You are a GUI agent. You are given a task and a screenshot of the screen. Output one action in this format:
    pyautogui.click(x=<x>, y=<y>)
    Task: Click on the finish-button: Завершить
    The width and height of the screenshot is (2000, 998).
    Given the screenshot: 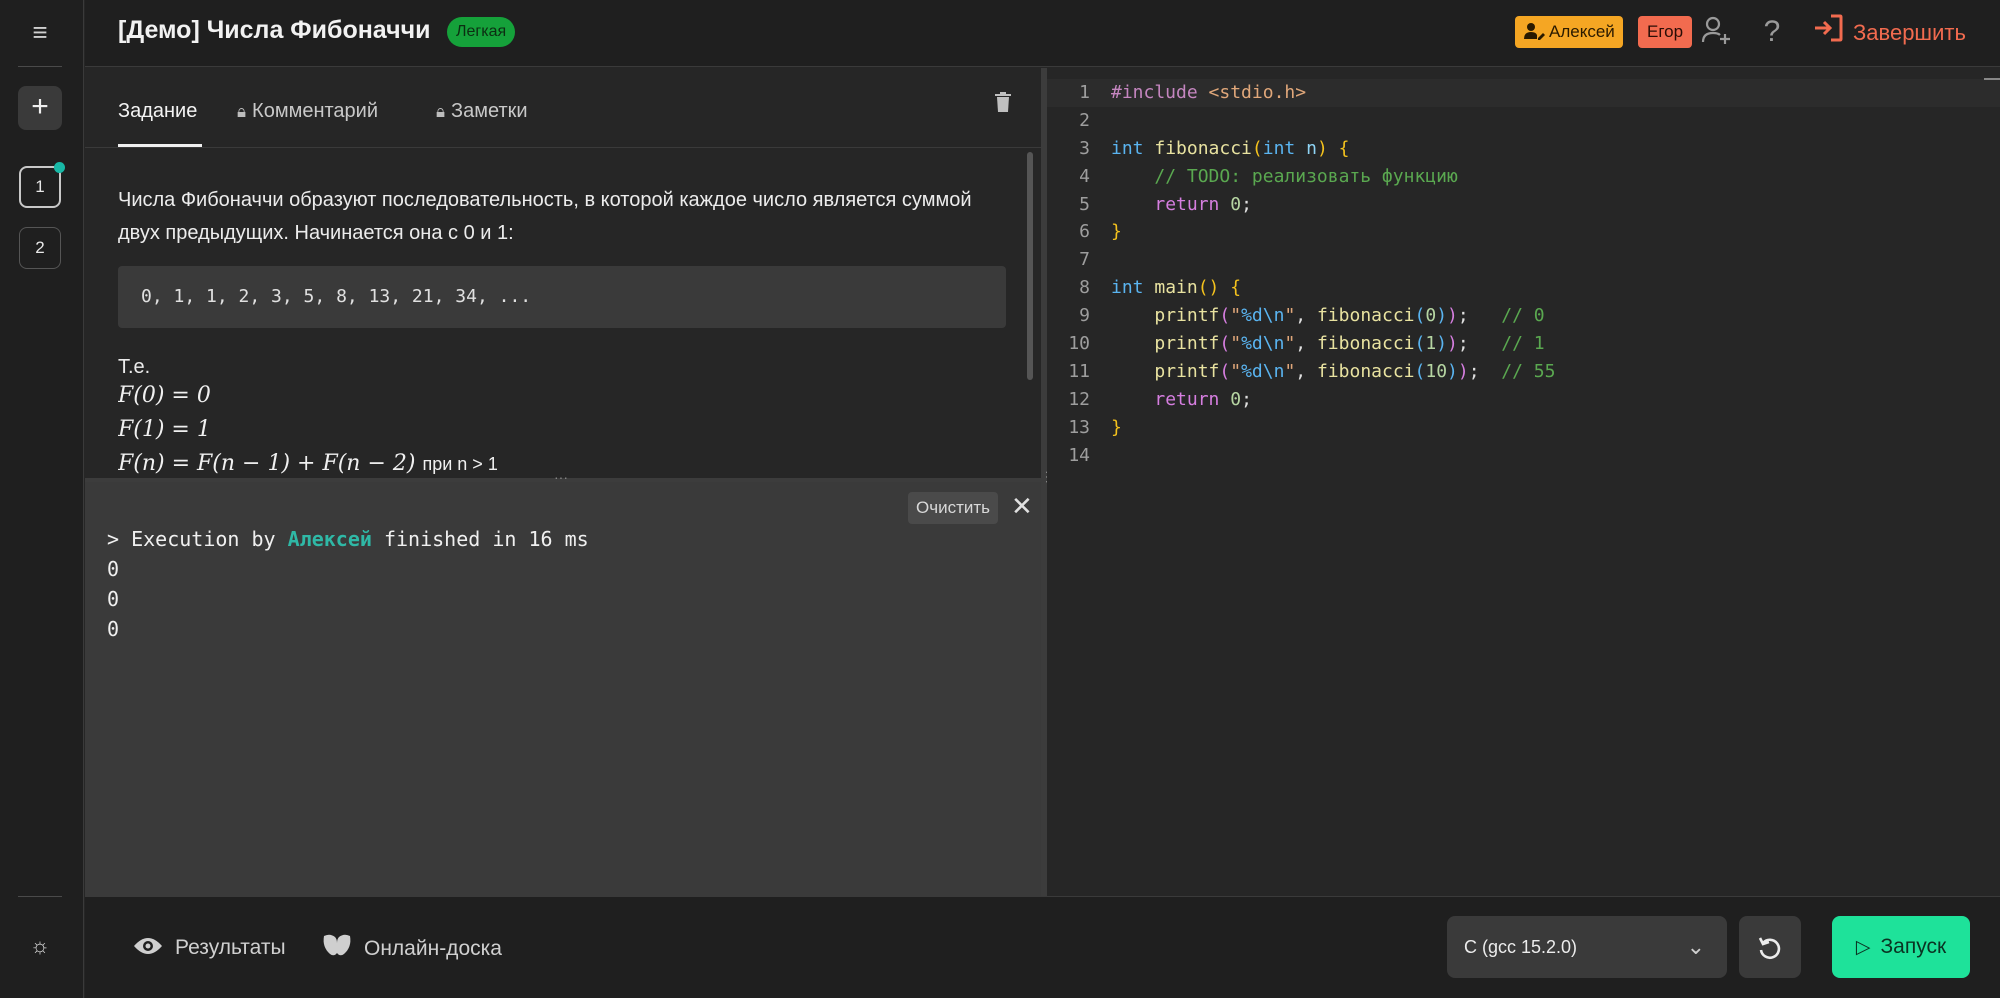 What is the action you would take?
    pyautogui.click(x=1889, y=32)
    